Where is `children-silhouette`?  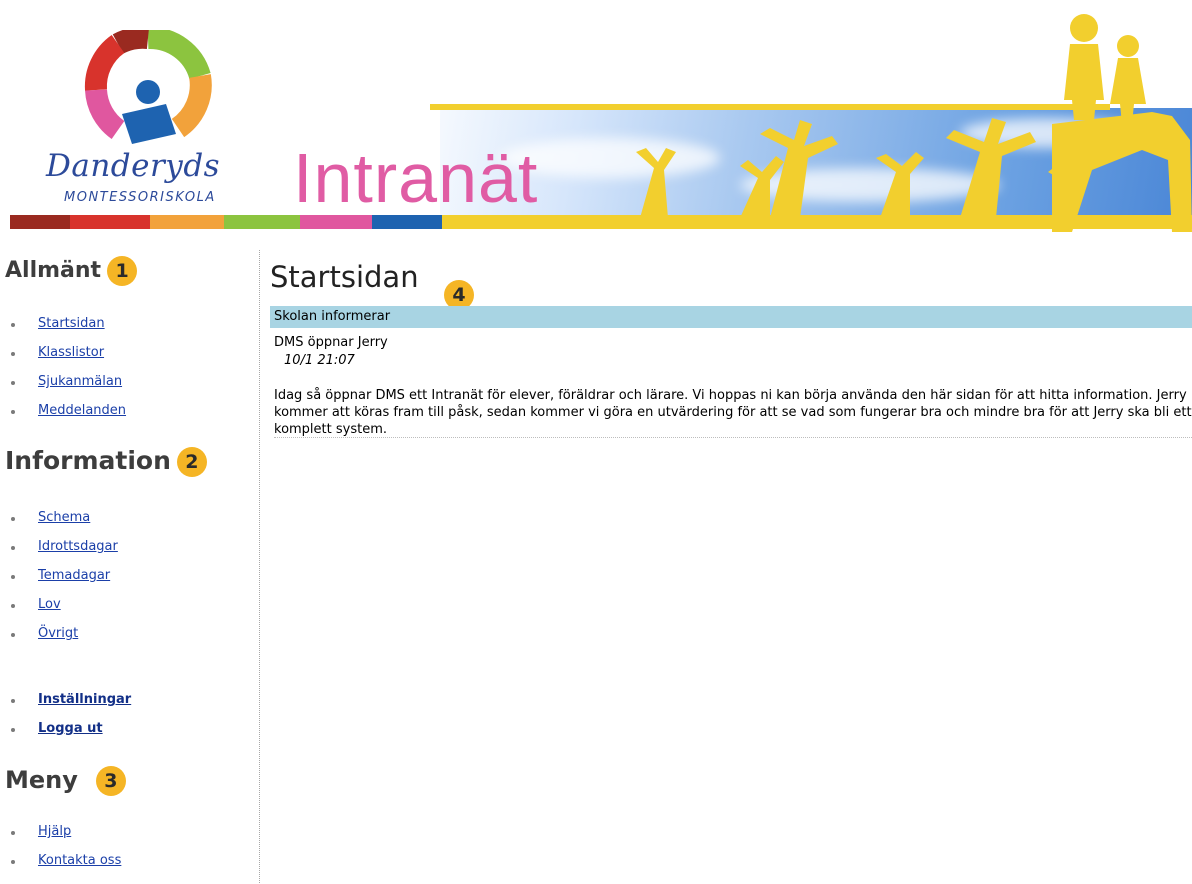
children-silhouette is located at coordinates (1122, 123).